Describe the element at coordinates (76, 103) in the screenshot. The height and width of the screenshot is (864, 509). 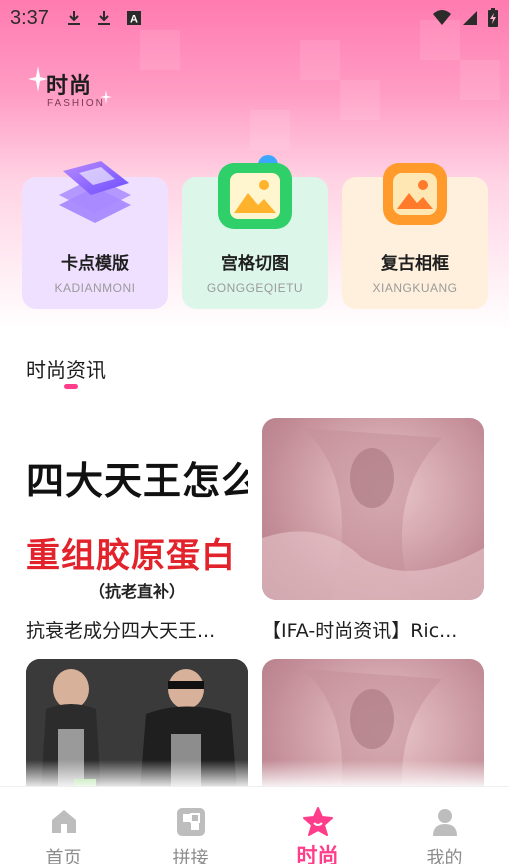
I see `brand-subtitle: FASHION` at that location.